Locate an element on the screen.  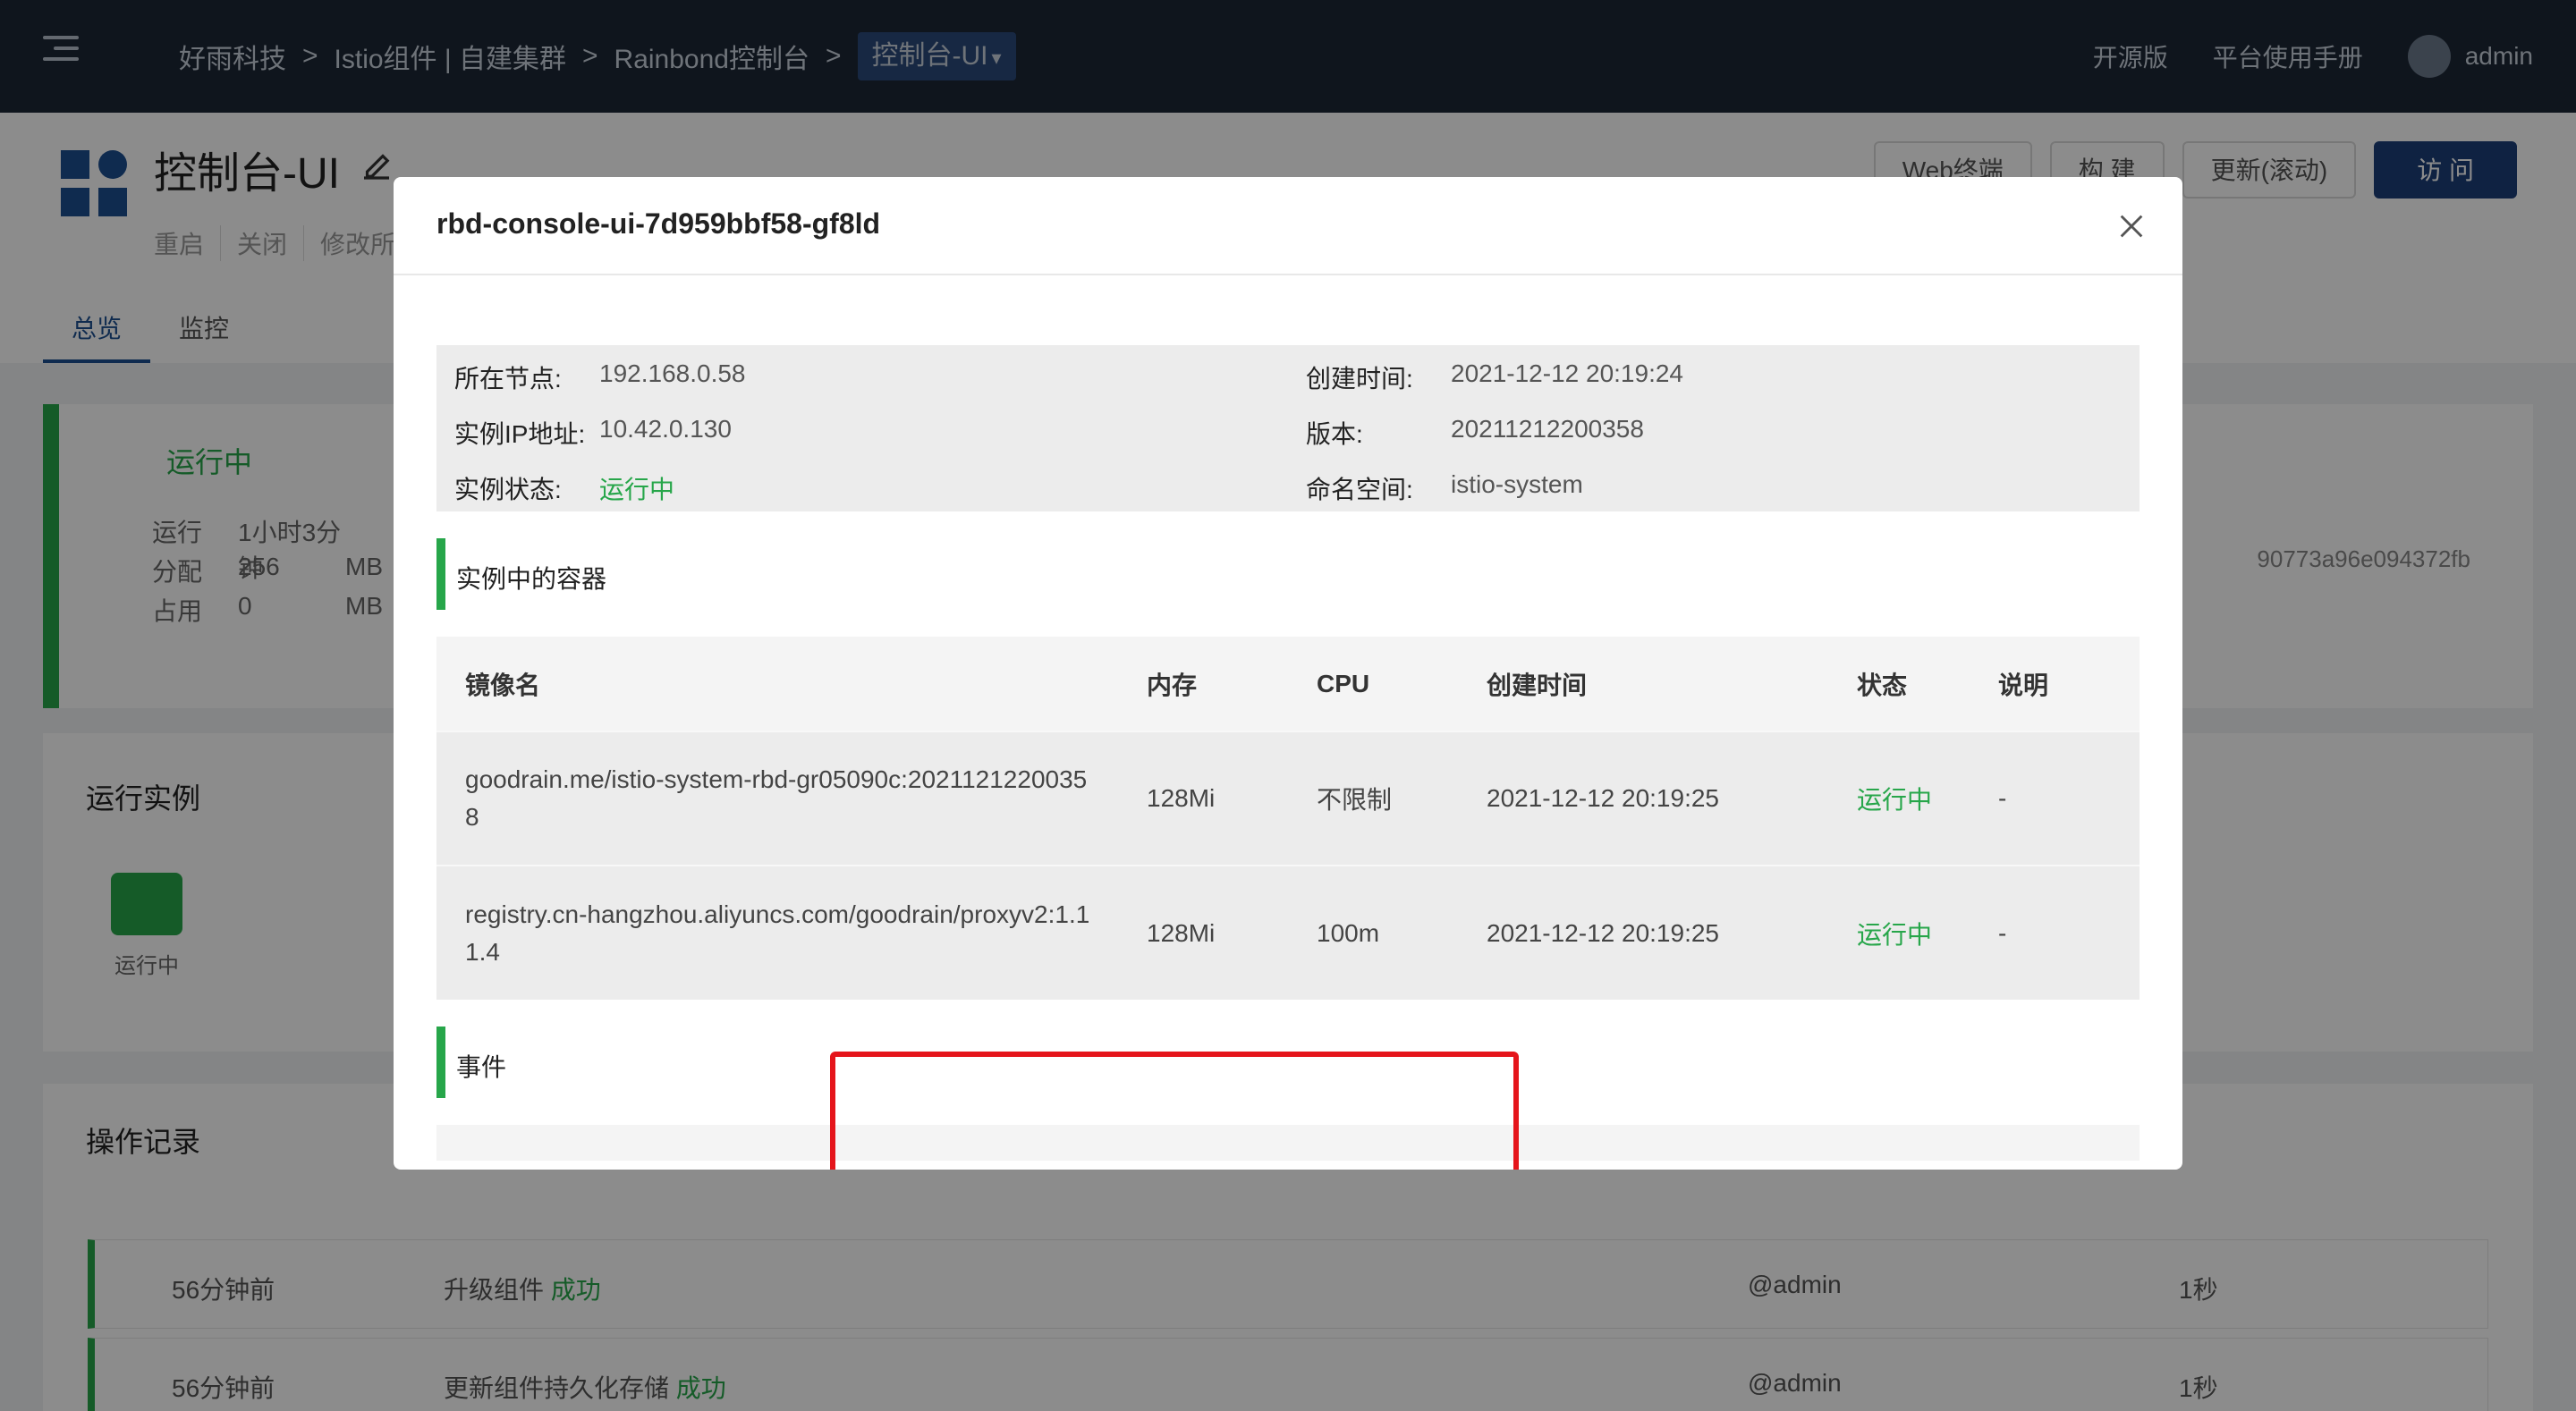
status-badge: 运行中 is located at coordinates (637, 490).